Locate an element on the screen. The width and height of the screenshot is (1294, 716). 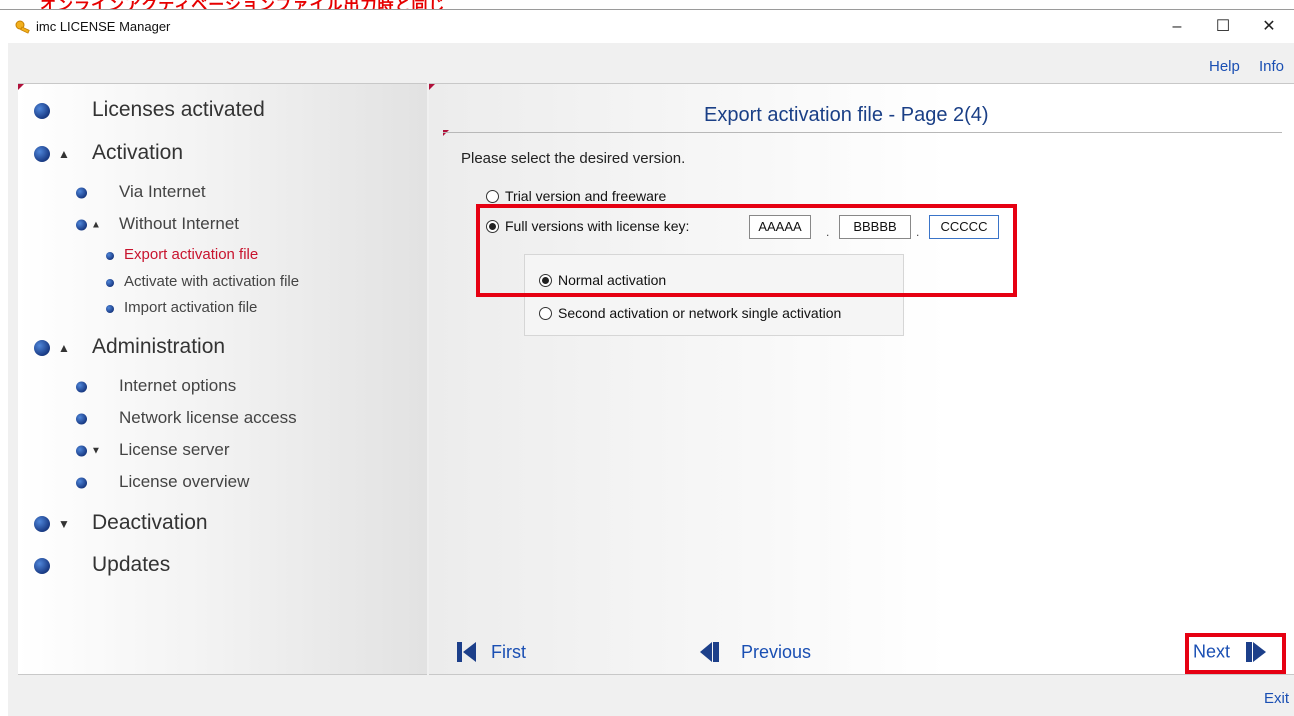
highlight-box-next is located at coordinates (1235, 653).